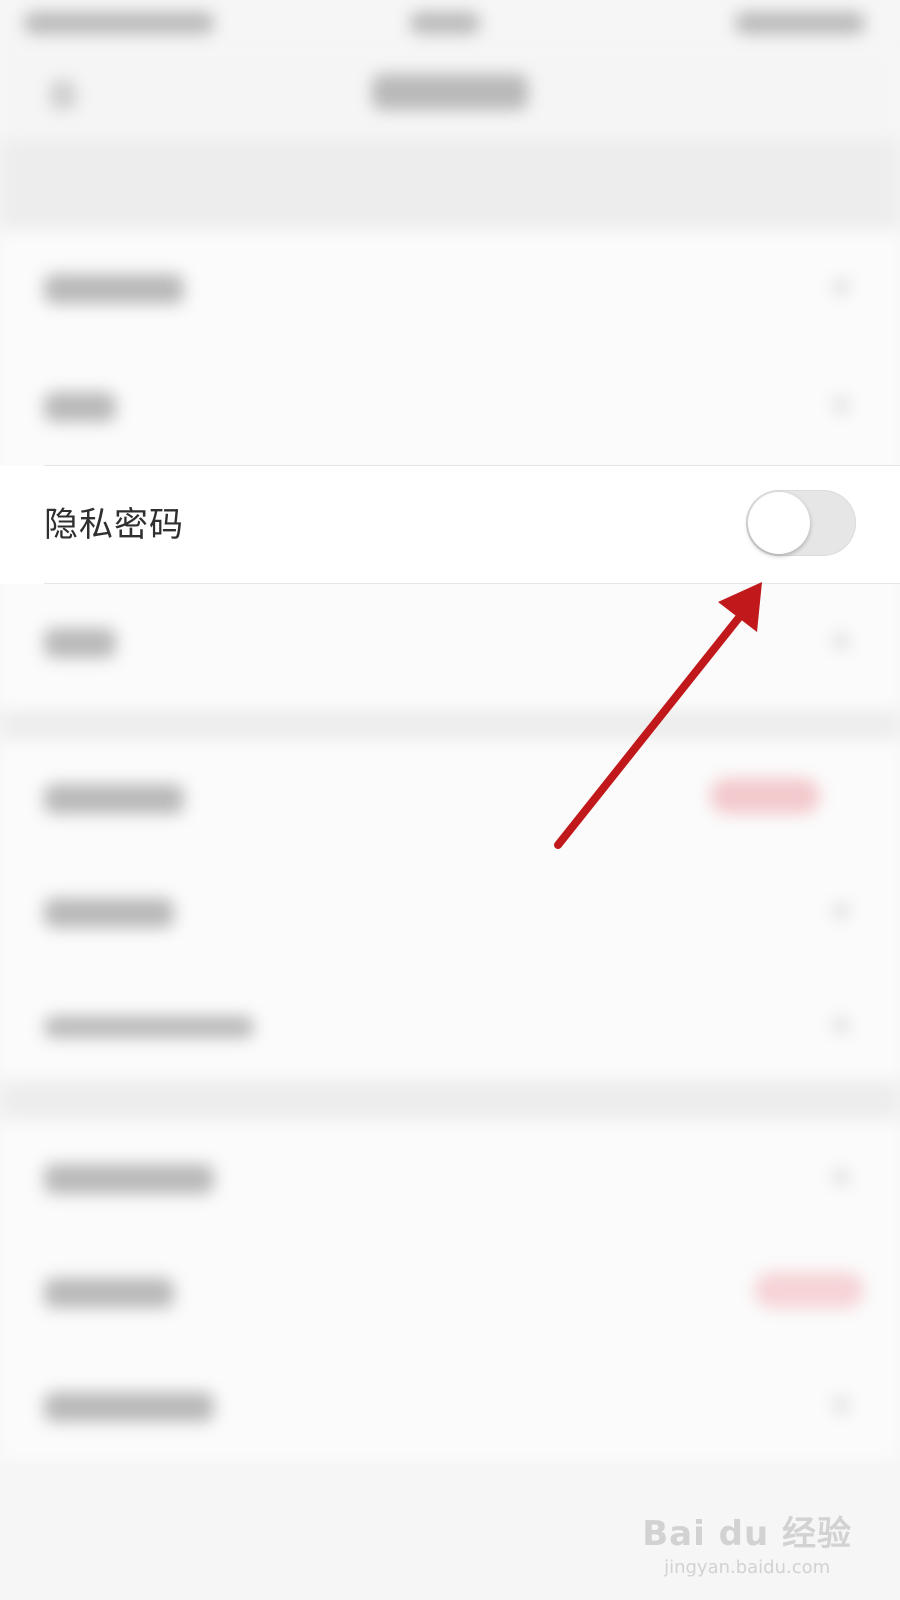 The height and width of the screenshot is (1600, 900). What do you see at coordinates (450, 94) in the screenshot?
I see `page-header` at bounding box center [450, 94].